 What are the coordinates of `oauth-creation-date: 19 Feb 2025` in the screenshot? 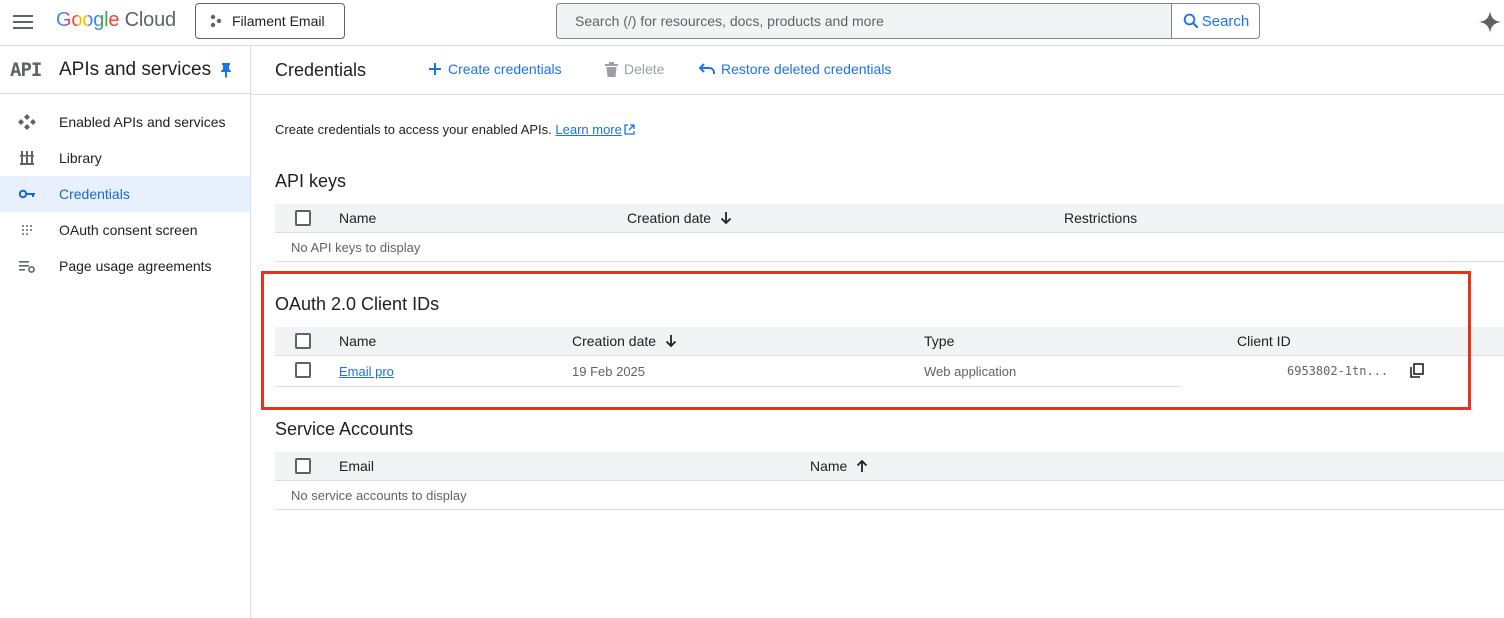 It's located at (609, 371).